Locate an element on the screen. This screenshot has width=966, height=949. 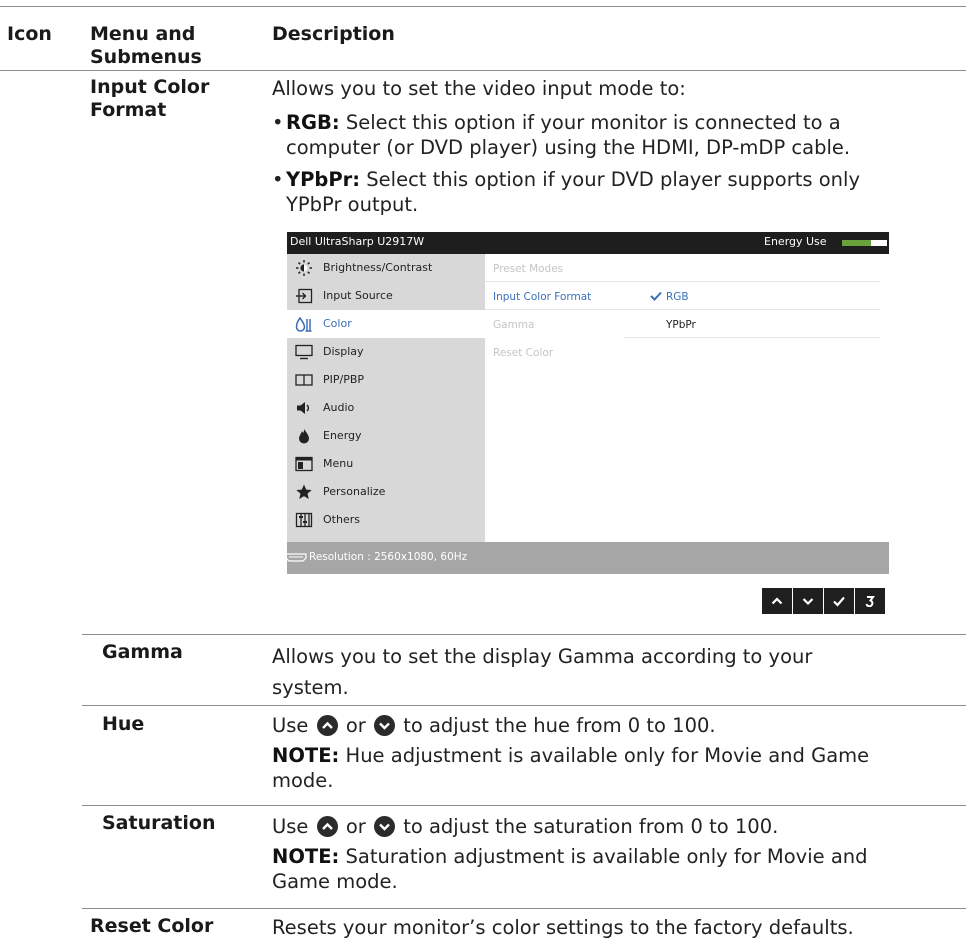
menu-input-color-format-line2: Format is located at coordinates (128, 110).